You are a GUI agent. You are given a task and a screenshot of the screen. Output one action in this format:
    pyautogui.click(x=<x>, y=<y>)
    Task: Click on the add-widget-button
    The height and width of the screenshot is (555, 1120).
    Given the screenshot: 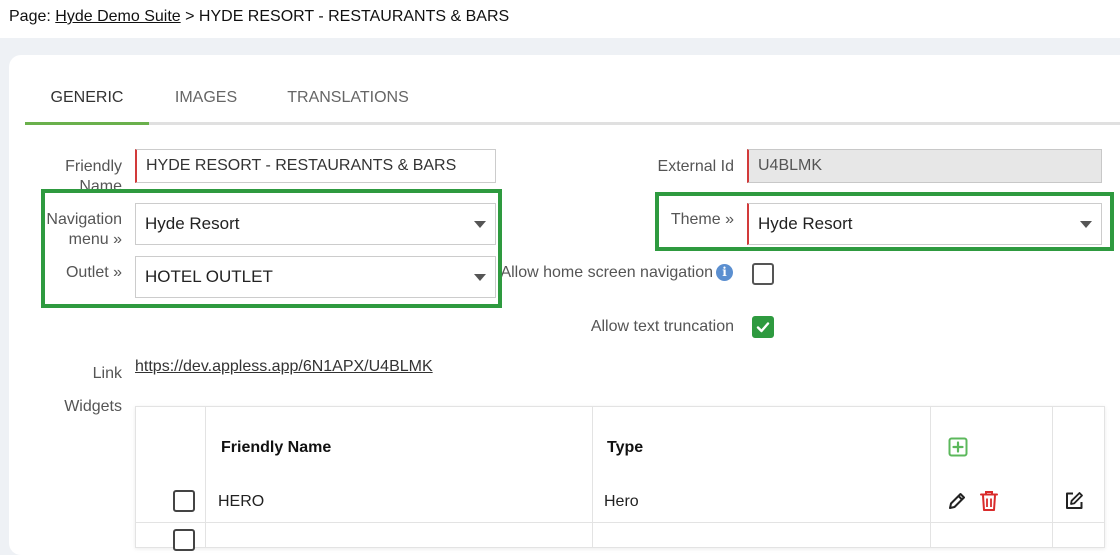 What is the action you would take?
    pyautogui.click(x=958, y=449)
    